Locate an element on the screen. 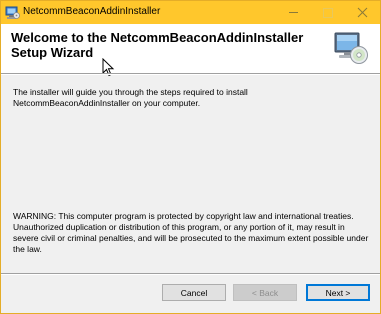 This screenshot has height=314, width=381. installer-app-icon is located at coordinates (12, 12).